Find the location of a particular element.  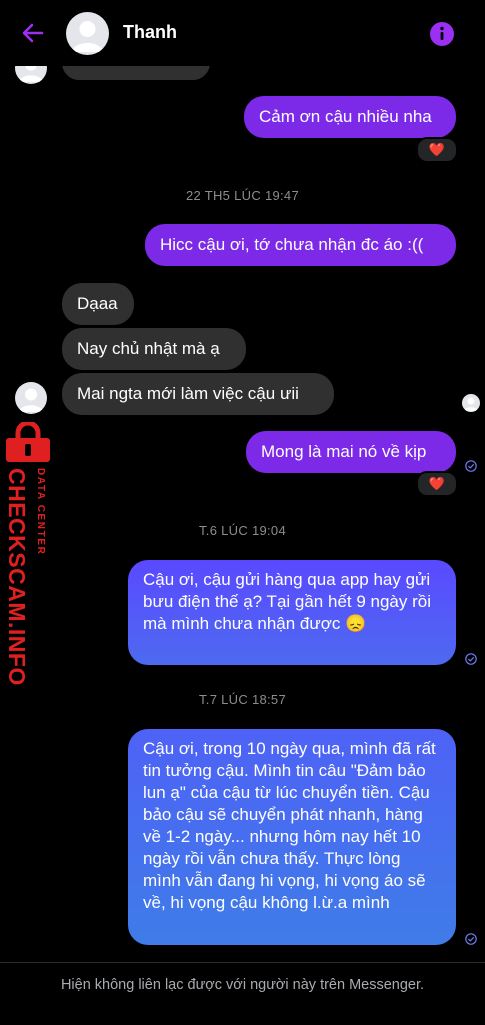

message-bubble-incoming: Nay chủ nhật mà ạ is located at coordinates (154, 349).